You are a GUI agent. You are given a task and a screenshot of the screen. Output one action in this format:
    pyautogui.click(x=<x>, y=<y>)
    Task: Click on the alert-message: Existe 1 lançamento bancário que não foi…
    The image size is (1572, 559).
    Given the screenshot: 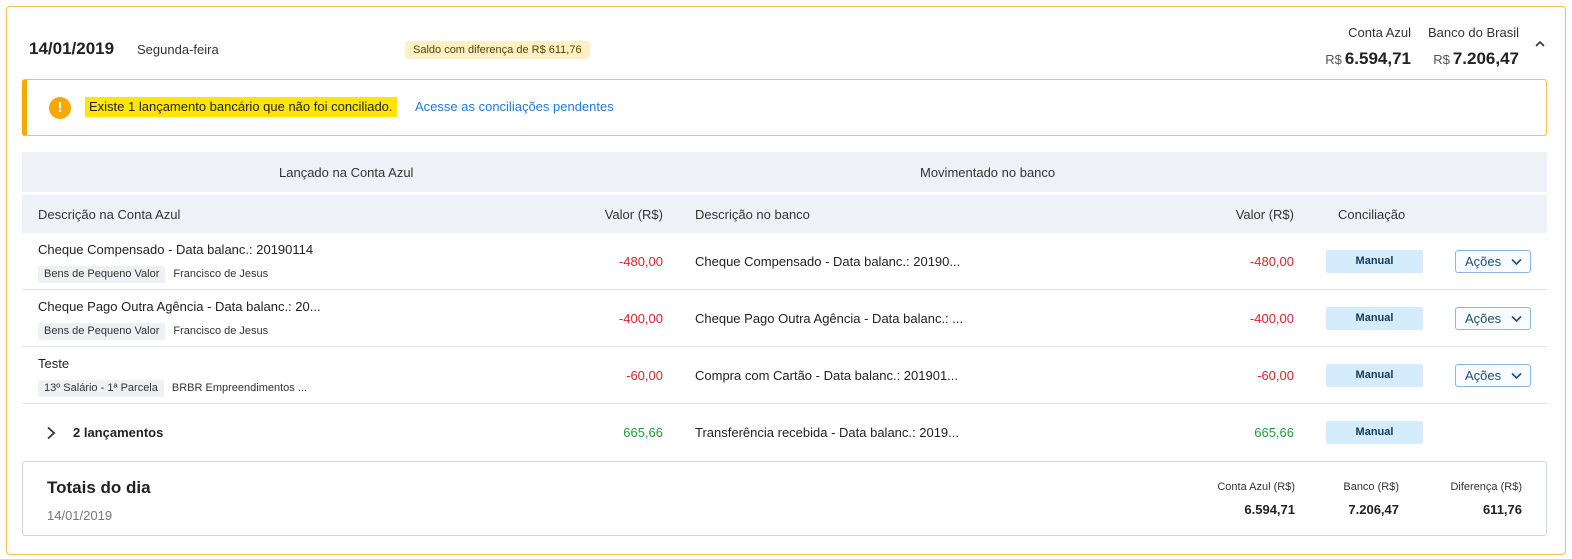 What is the action you would take?
    pyautogui.click(x=241, y=107)
    